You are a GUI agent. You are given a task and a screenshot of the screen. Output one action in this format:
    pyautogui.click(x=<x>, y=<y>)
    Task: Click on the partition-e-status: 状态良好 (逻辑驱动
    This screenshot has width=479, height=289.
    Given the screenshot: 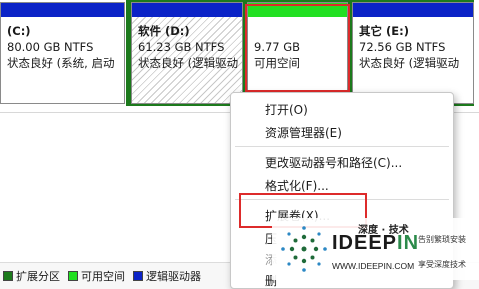 What is the action you would take?
    pyautogui.click(x=409, y=63)
    